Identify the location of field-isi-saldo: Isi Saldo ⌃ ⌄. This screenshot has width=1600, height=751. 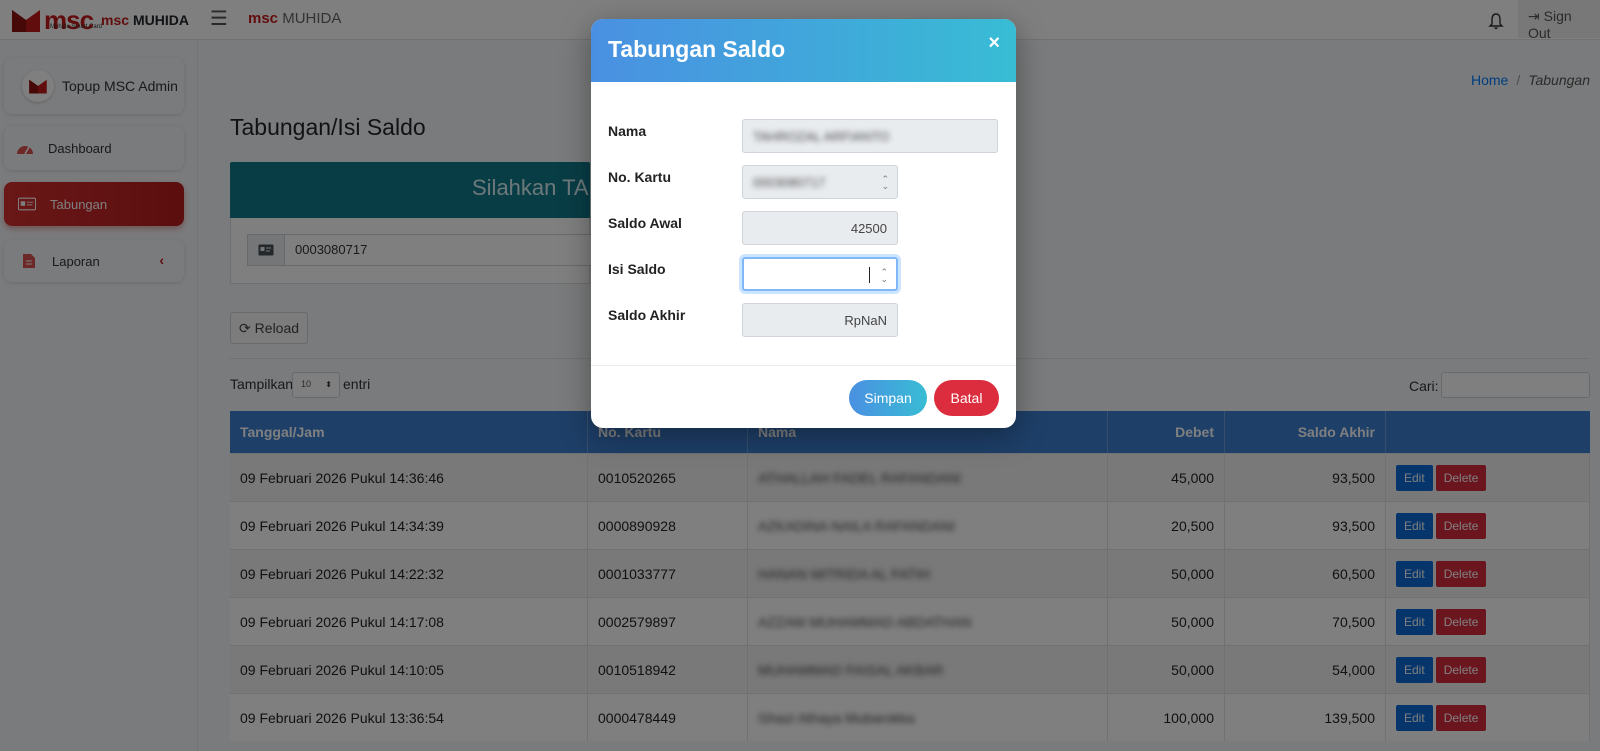
(803, 274).